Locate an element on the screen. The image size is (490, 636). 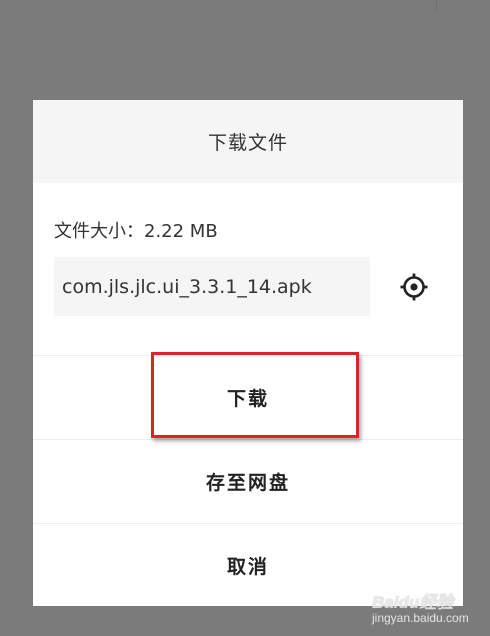
watermark-logo: Baidu经验 is located at coordinates (413, 602).